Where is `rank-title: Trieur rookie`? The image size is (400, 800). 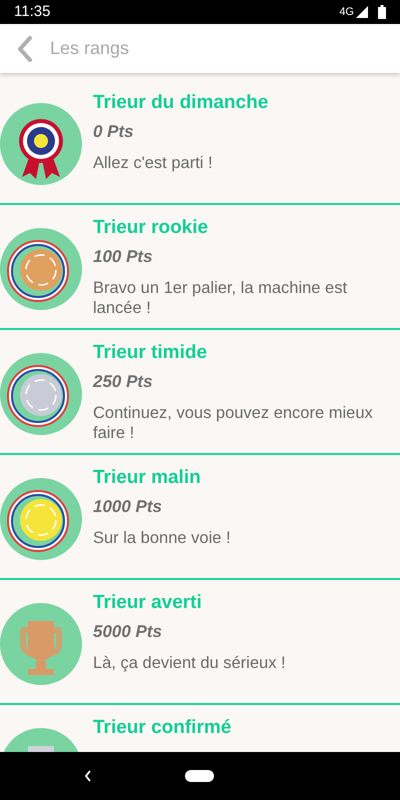
rank-title: Trieur rookie is located at coordinates (151, 228).